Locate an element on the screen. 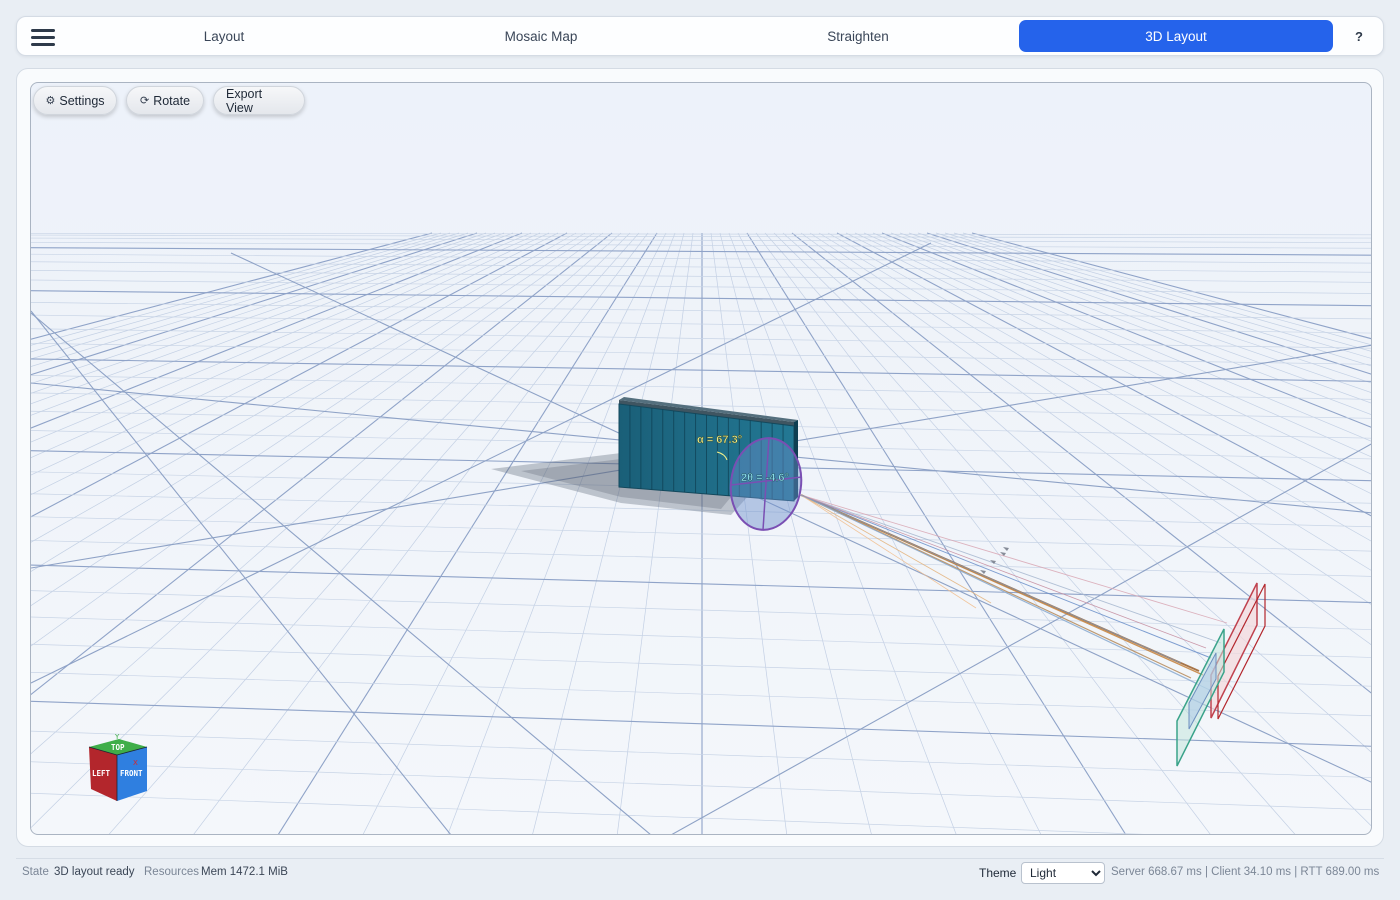 The width and height of the screenshot is (1400, 900). theme-select: Light Dark is located at coordinates (1063, 873).